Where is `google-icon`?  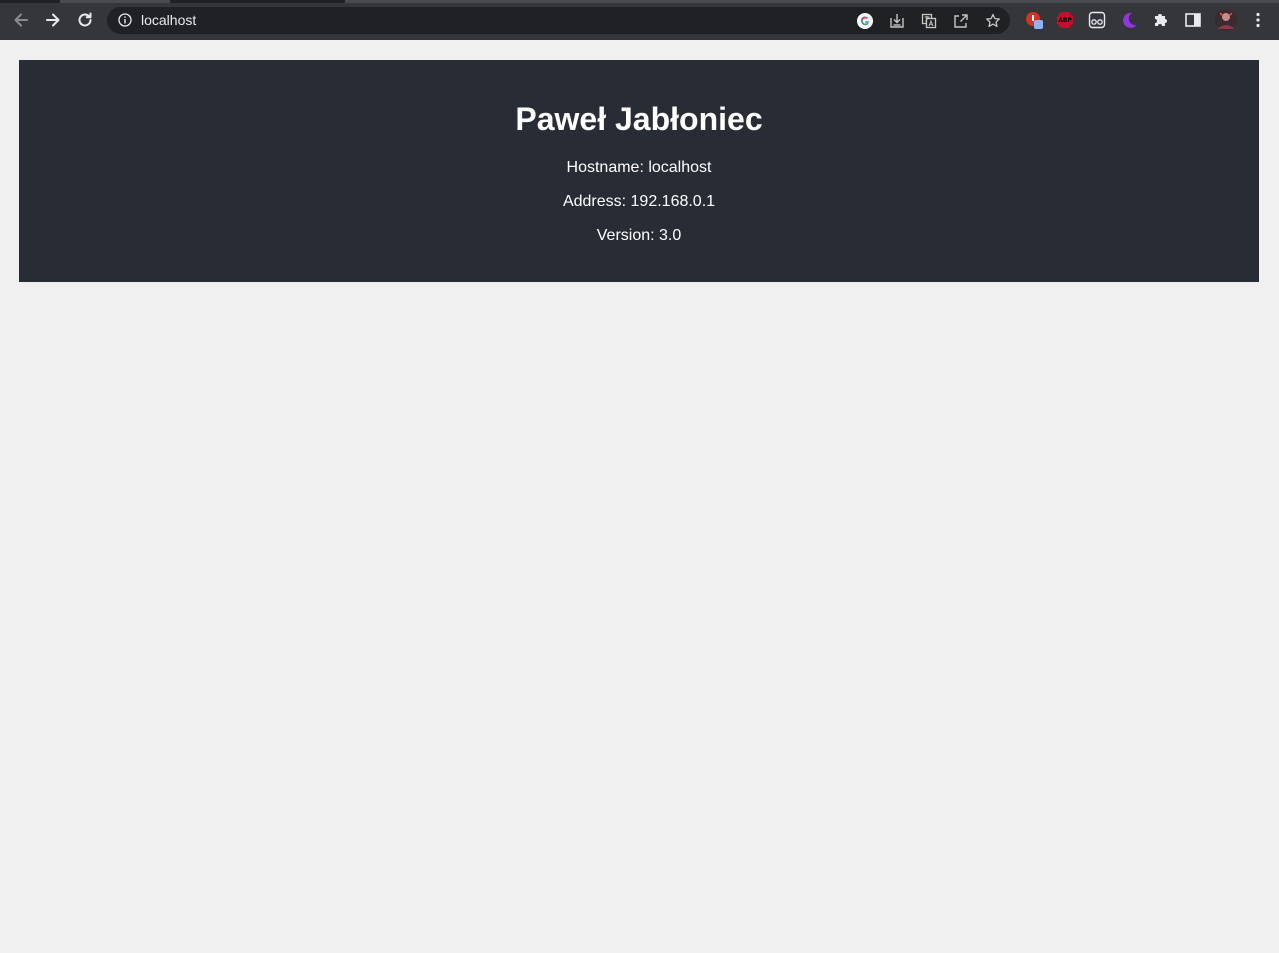 google-icon is located at coordinates (865, 21).